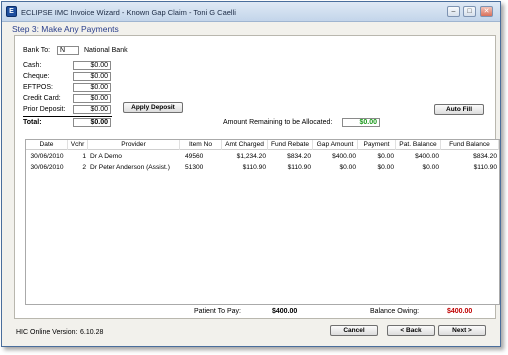 Image resolution: width=508 pixels, height=355 pixels. I want to click on col-gap-amount: Gap Amount, so click(335, 145).